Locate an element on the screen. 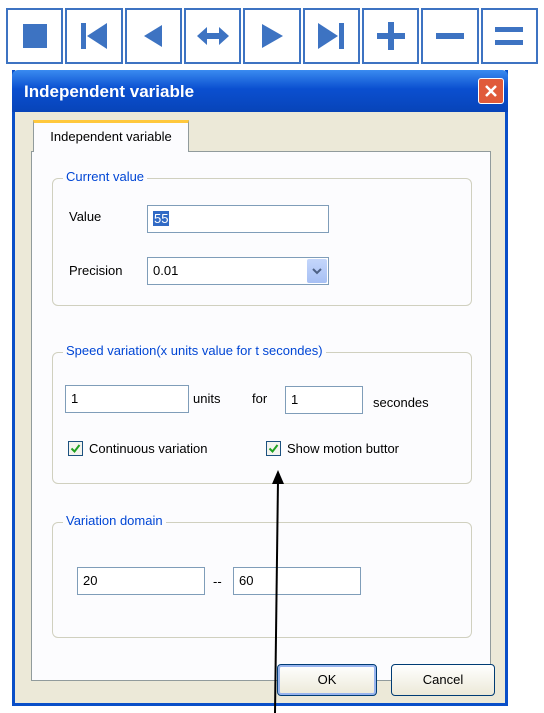 This screenshot has height=713, width=544. show-motion-button-checkbox is located at coordinates (273, 448).